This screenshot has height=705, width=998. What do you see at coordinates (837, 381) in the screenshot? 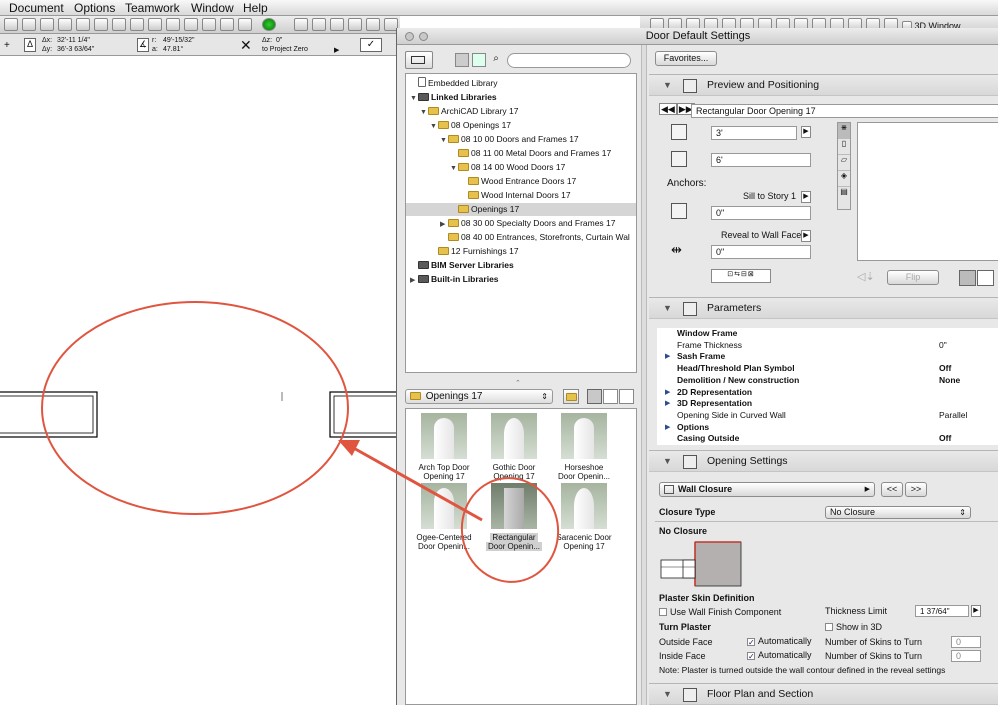
I see `parameter-row: Demolition / New construction None` at bounding box center [837, 381].